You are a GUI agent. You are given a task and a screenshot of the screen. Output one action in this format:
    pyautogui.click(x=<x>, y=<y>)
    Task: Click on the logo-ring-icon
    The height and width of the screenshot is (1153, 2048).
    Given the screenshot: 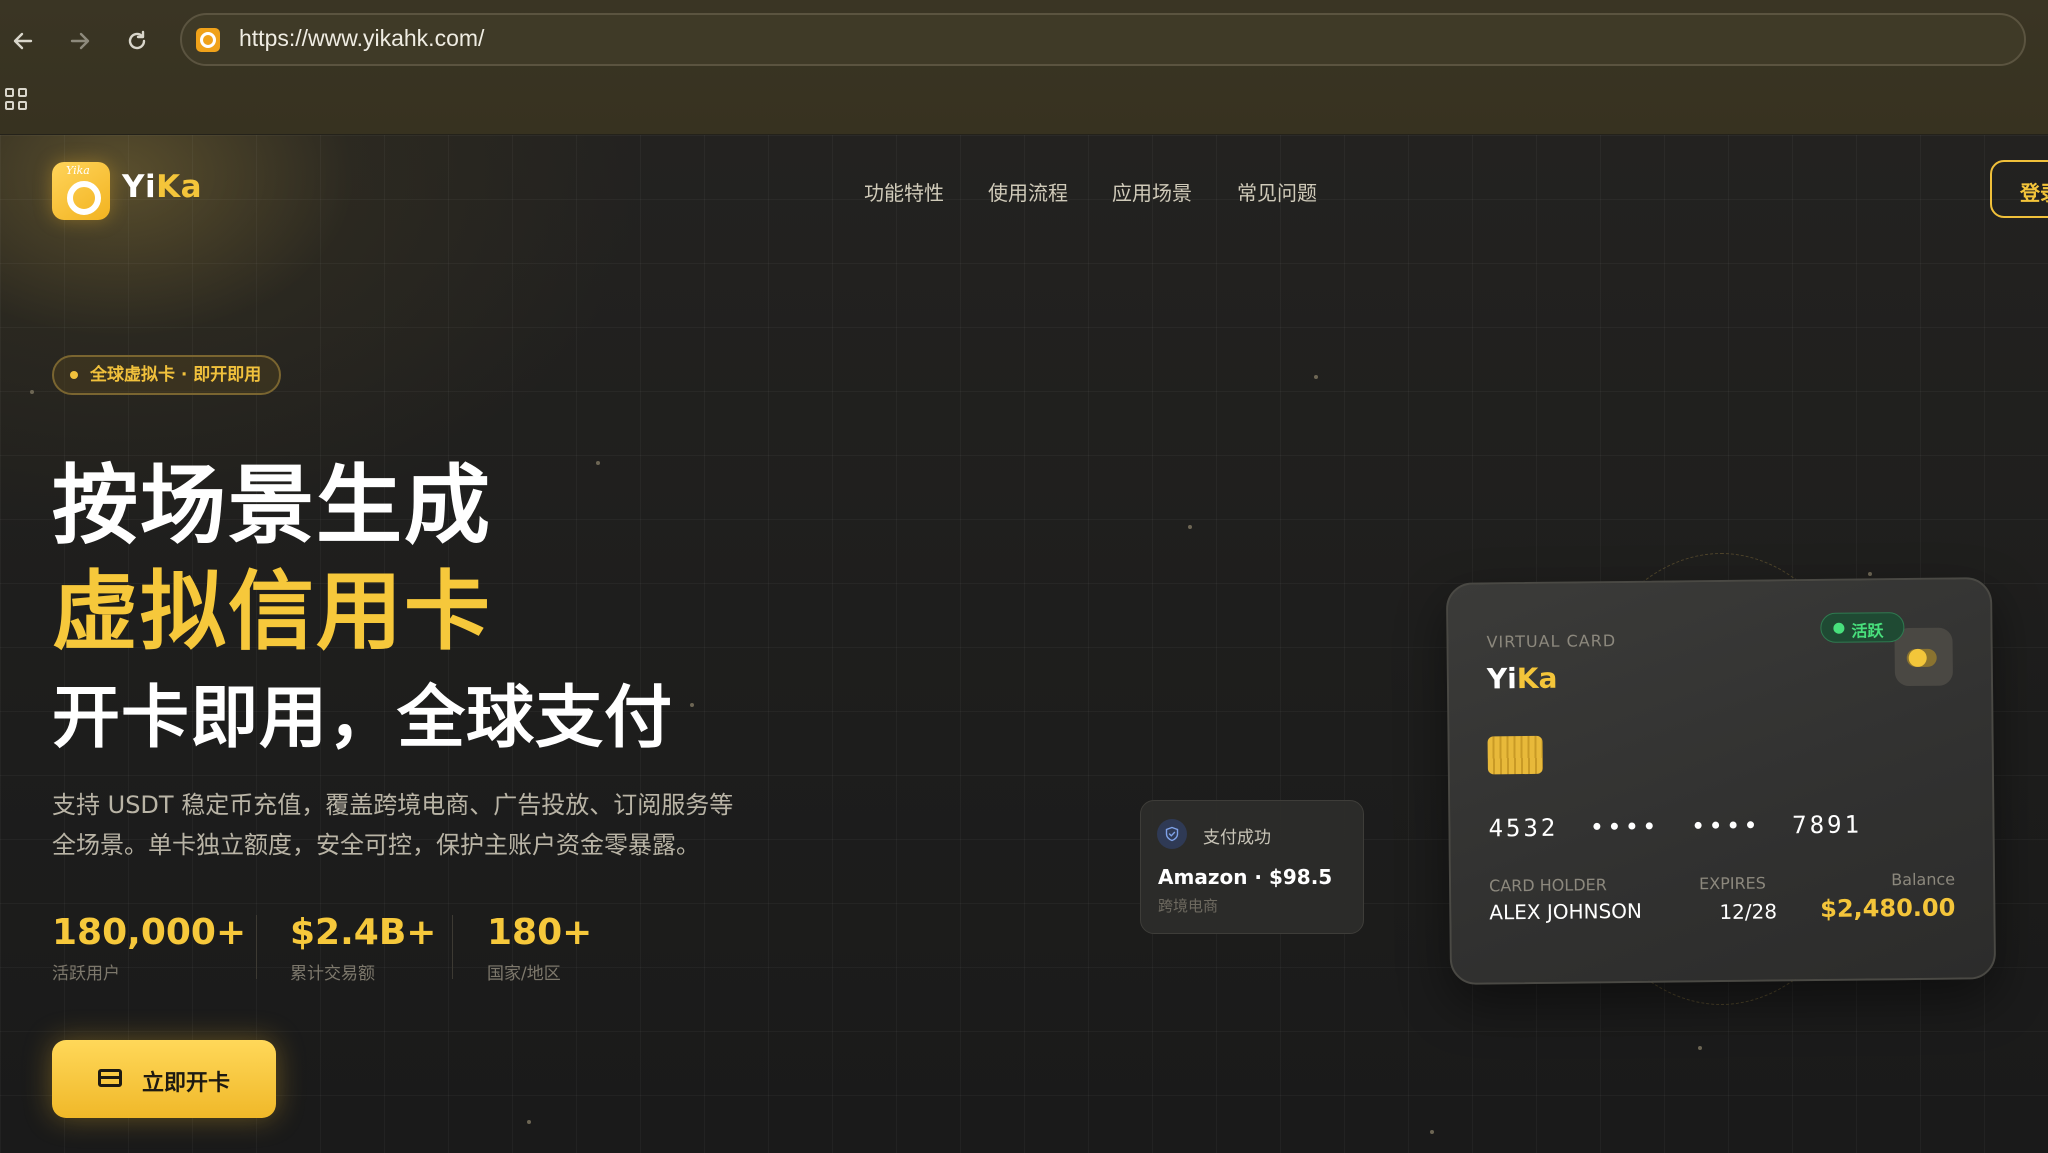 What is the action you would take?
    pyautogui.click(x=84, y=198)
    